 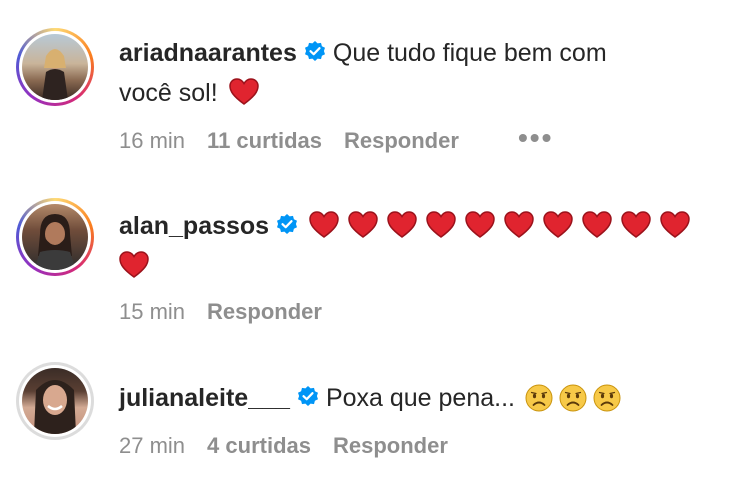 I want to click on comment-meta: 15 min Responder, so click(x=231, y=312).